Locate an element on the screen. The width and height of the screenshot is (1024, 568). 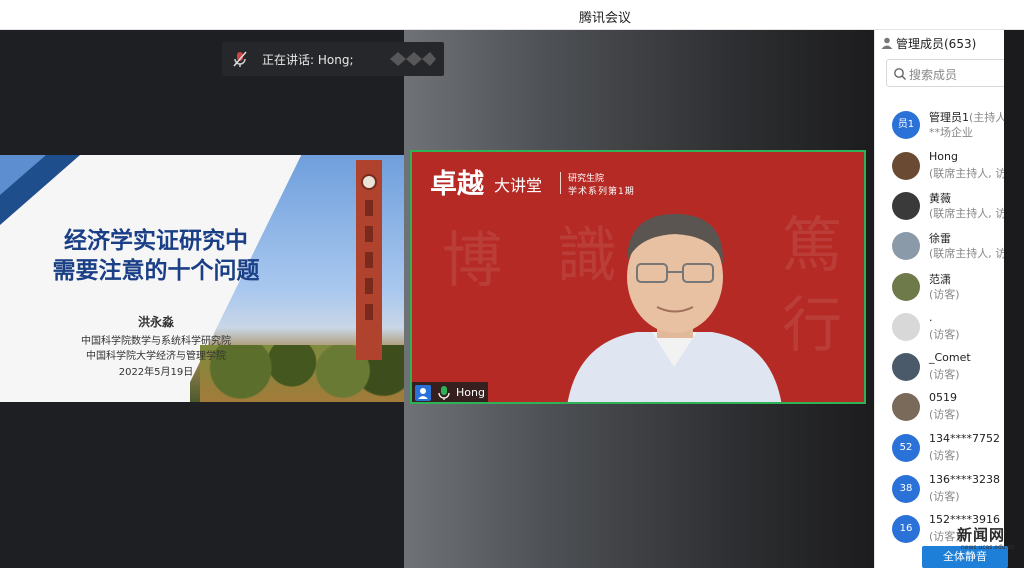
speaking-text: 正在讲话: Hong; is located at coordinates (308, 60).